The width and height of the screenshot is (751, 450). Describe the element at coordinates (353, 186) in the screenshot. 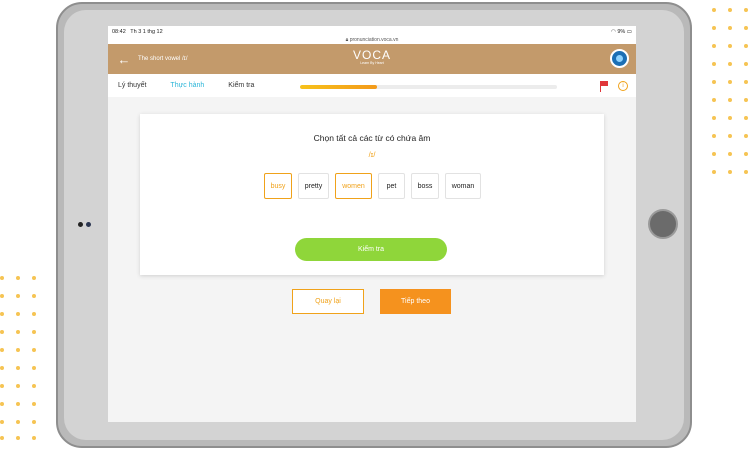

I see `choice-women: women` at that location.